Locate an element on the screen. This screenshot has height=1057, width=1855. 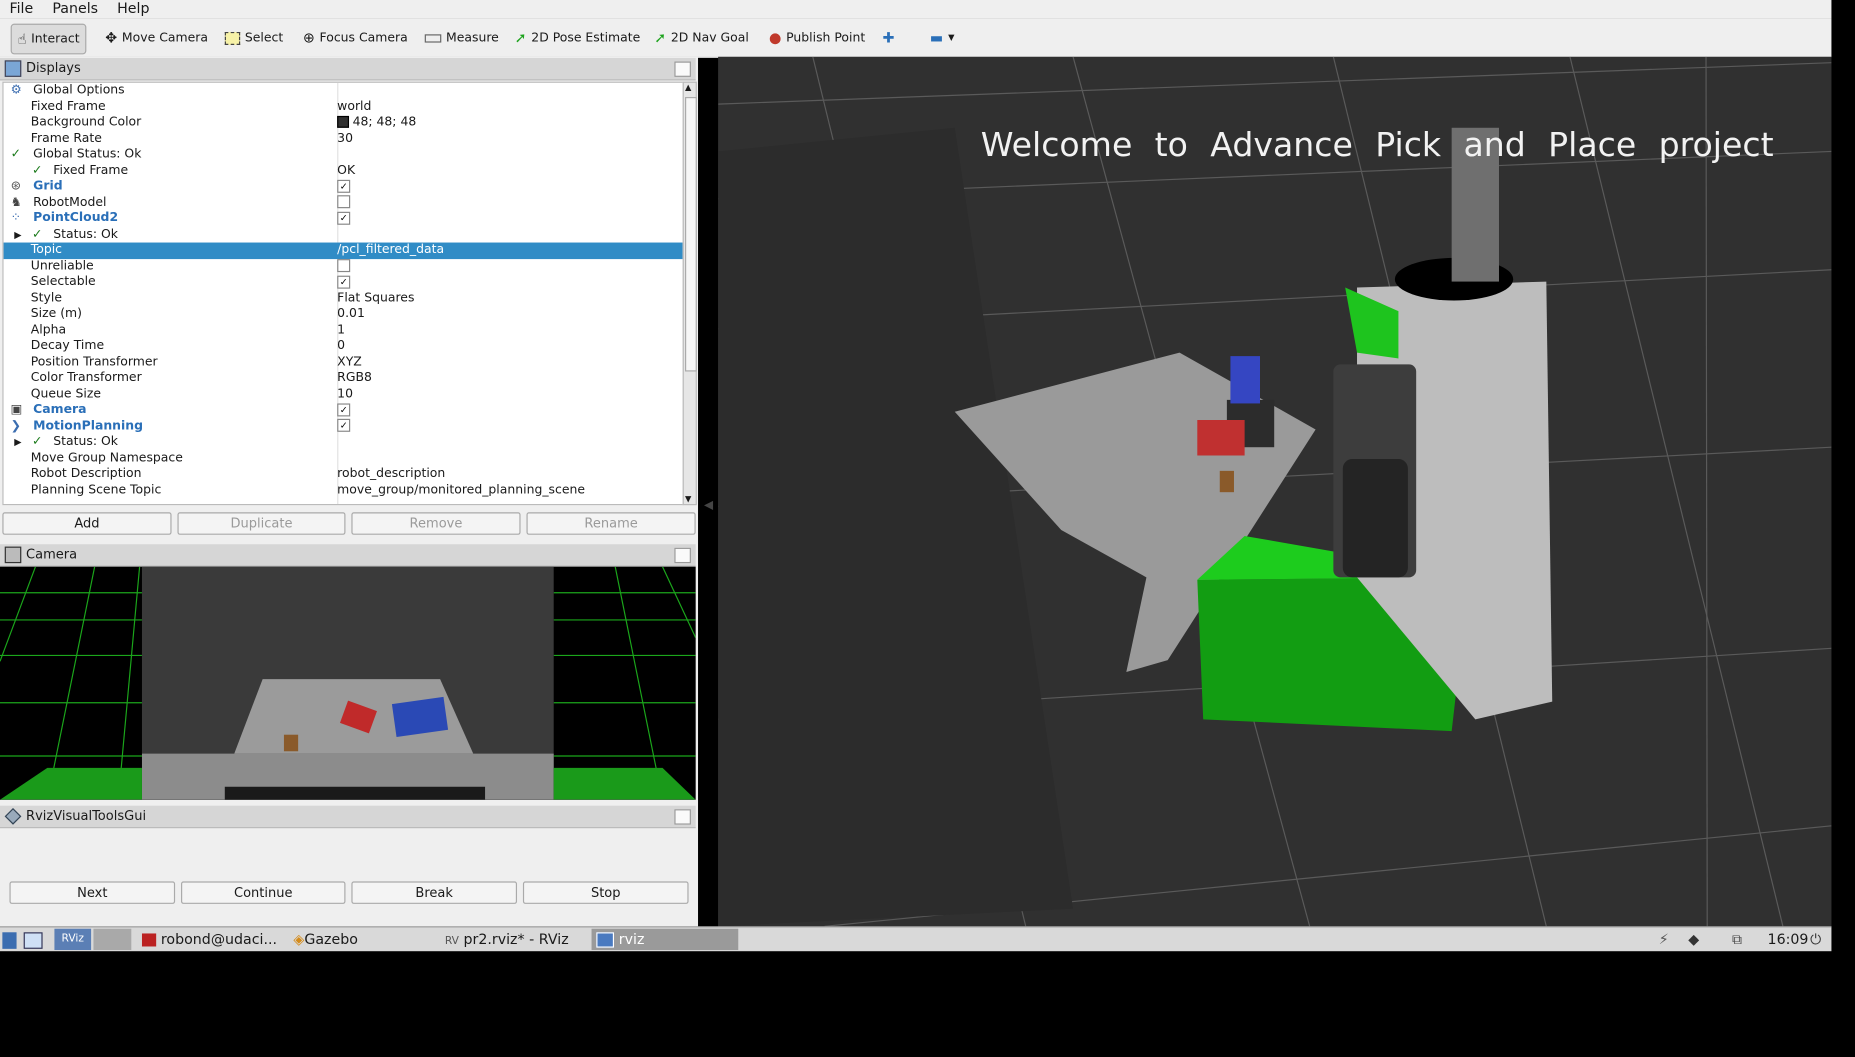
tree-row-robotmodel: ♞ RobotModel is located at coordinates (343, 203).